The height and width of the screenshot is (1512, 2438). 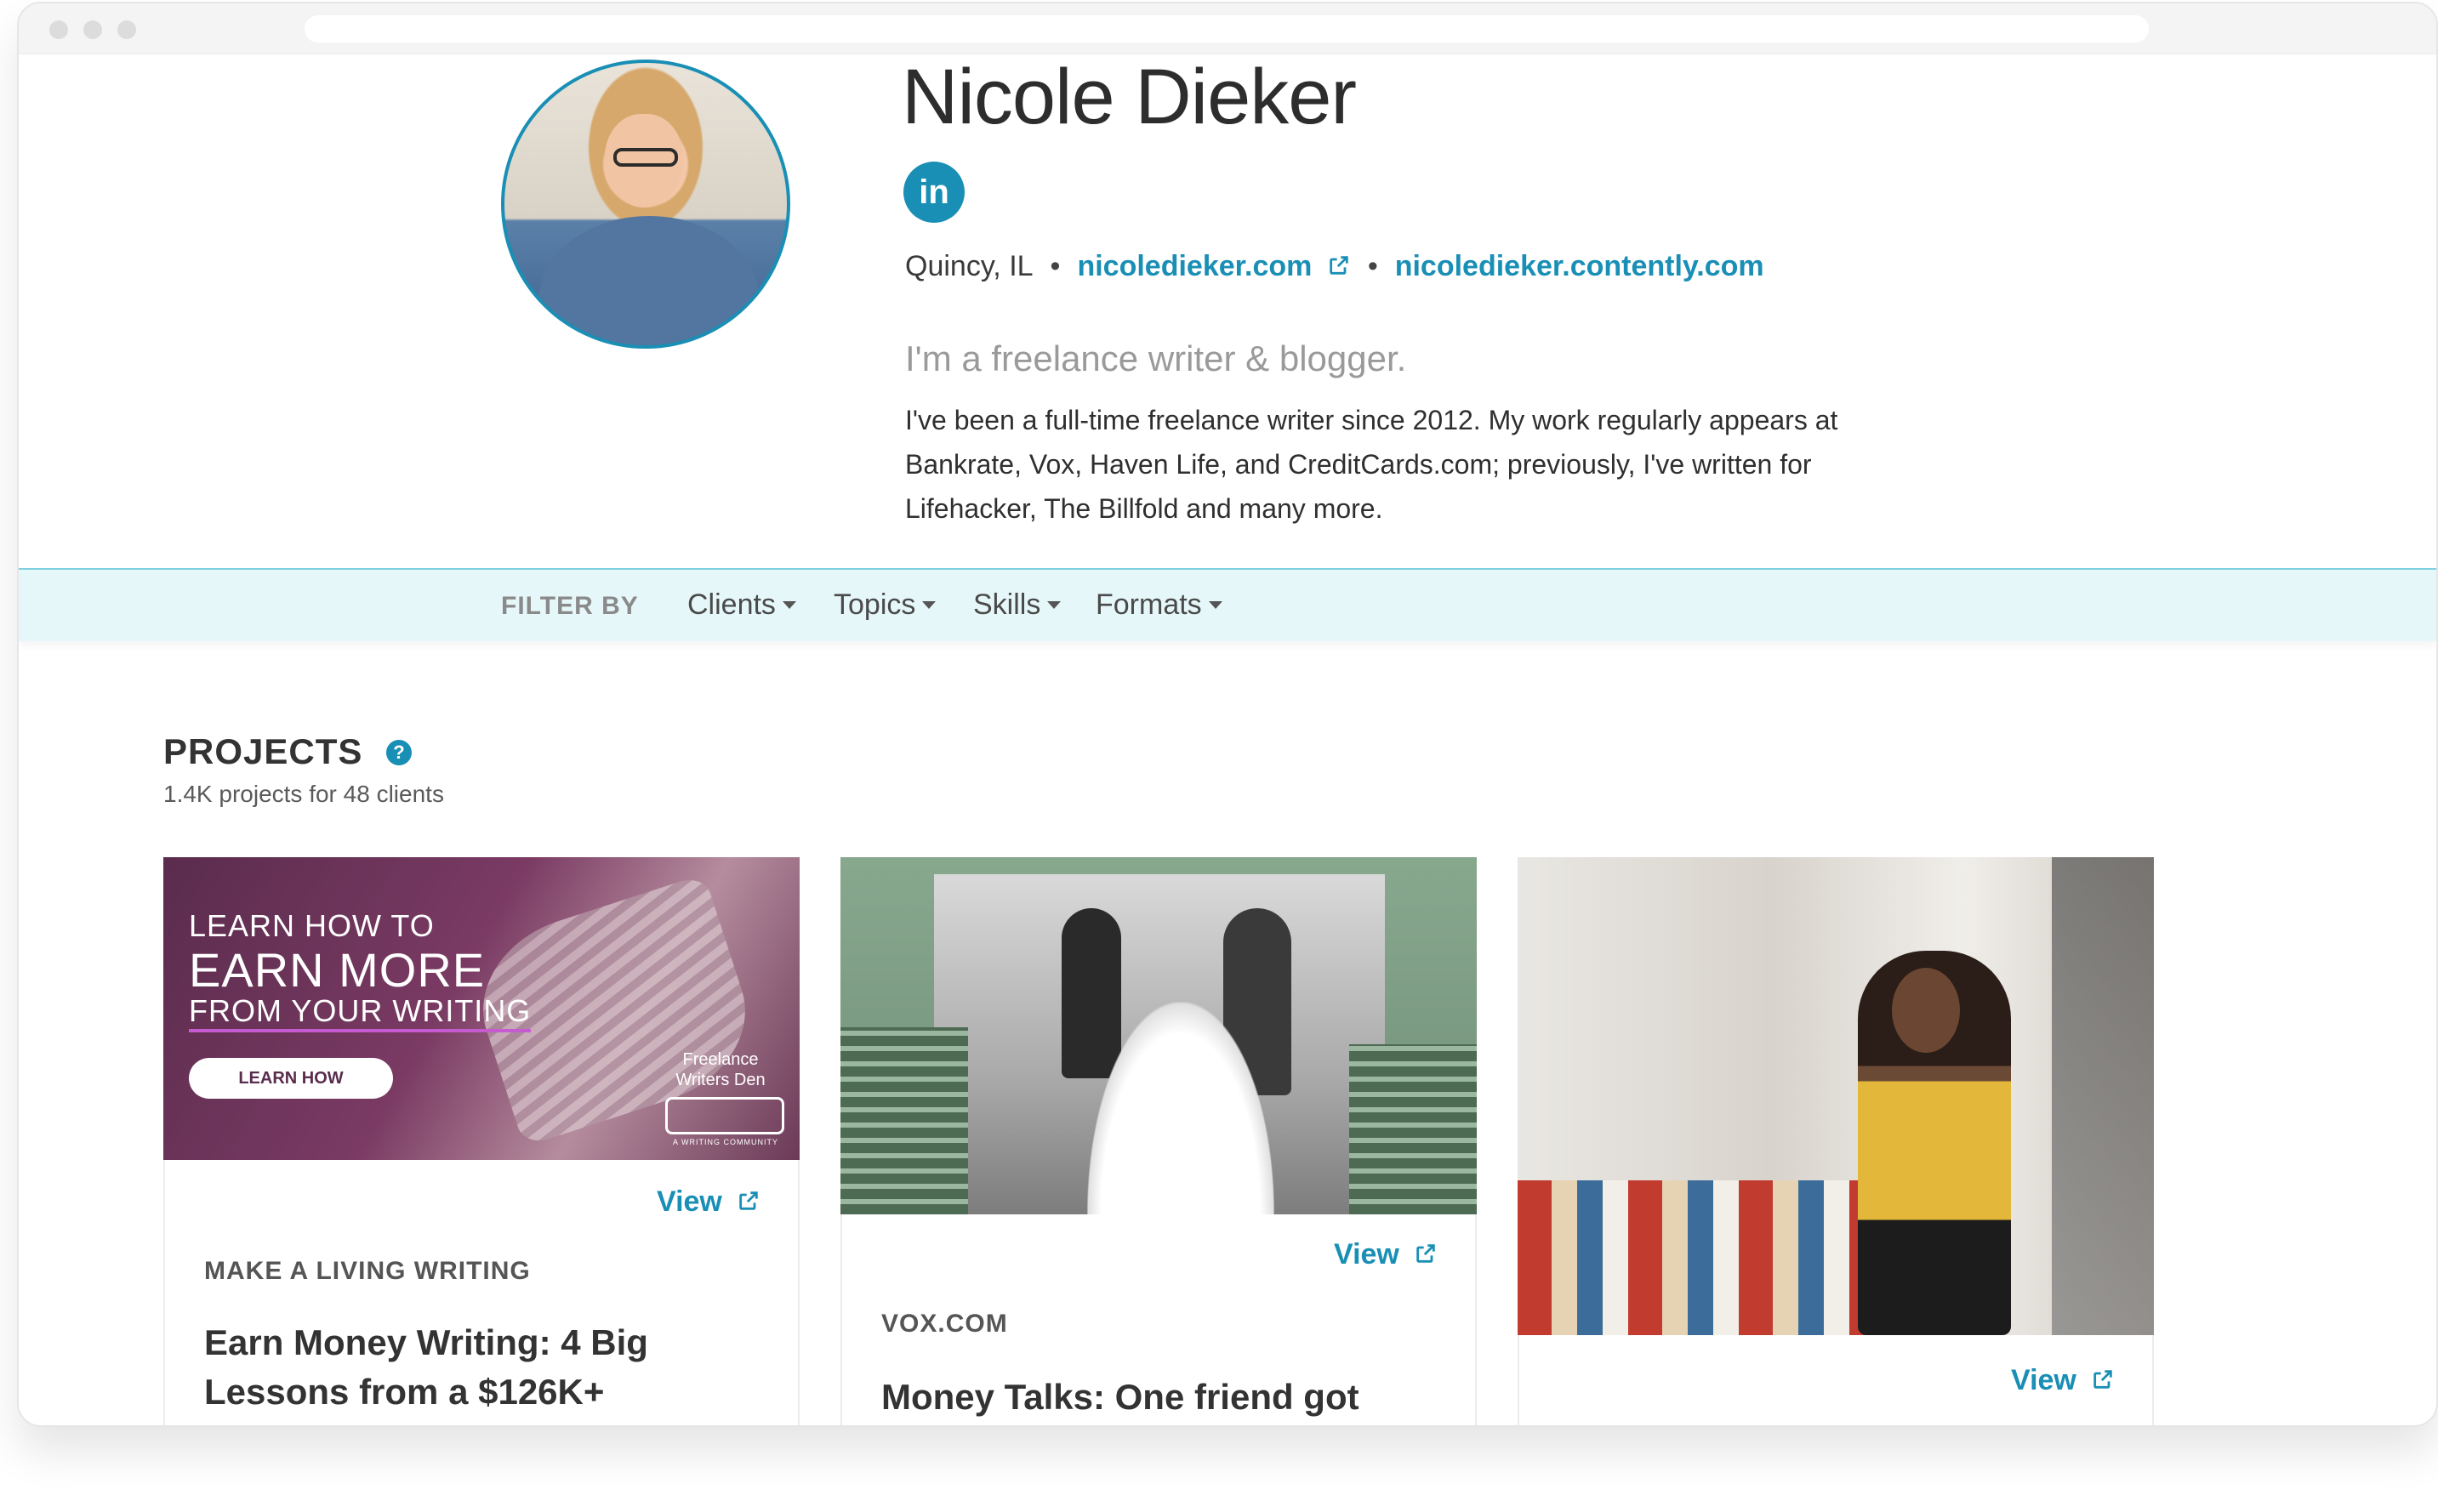 What do you see at coordinates (367, 1271) in the screenshot?
I see `project-client: MAKE A LIVING WRITING` at bounding box center [367, 1271].